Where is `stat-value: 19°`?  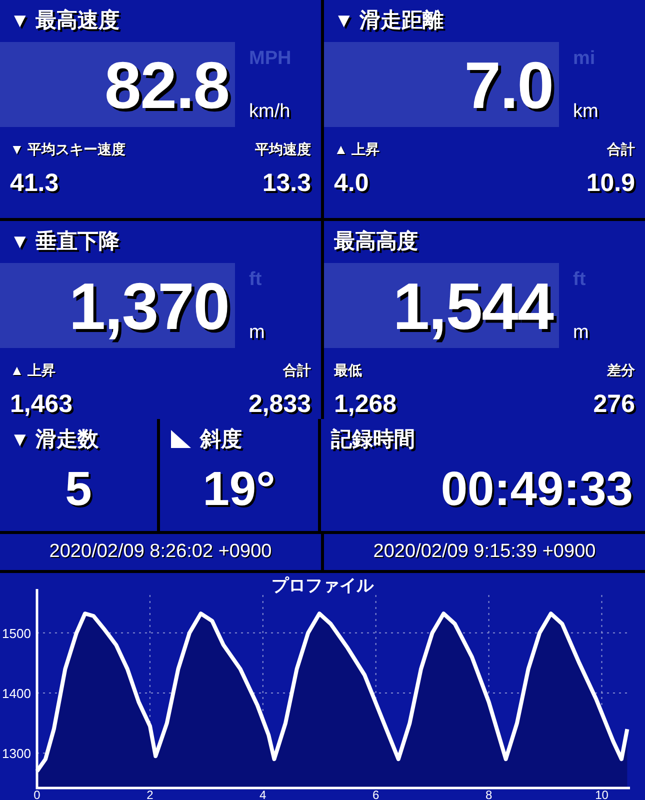 stat-value: 19° is located at coordinates (239, 489).